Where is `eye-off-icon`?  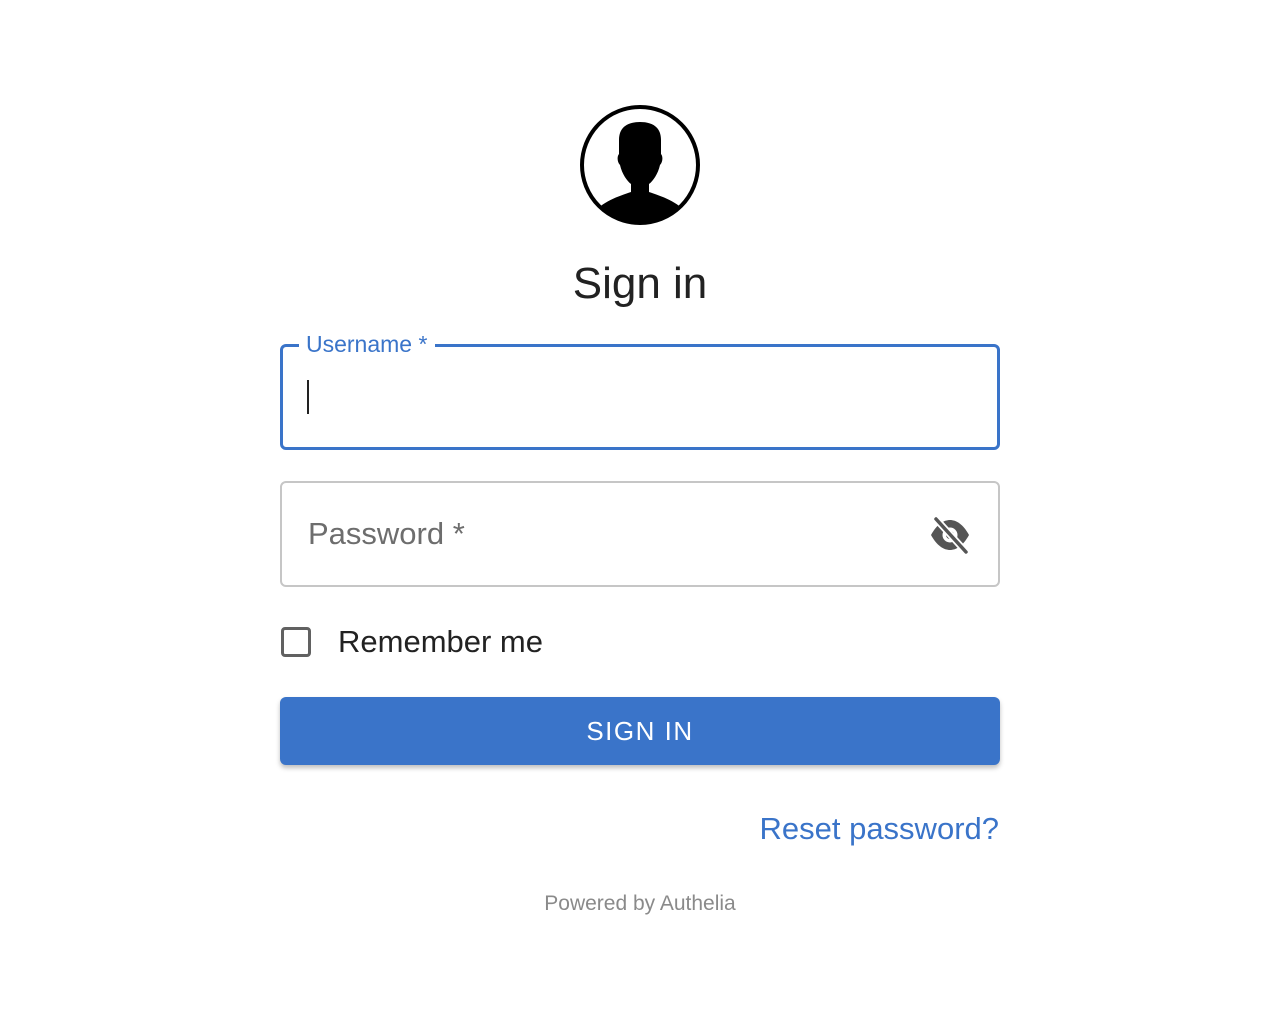 eye-off-icon is located at coordinates (950, 535).